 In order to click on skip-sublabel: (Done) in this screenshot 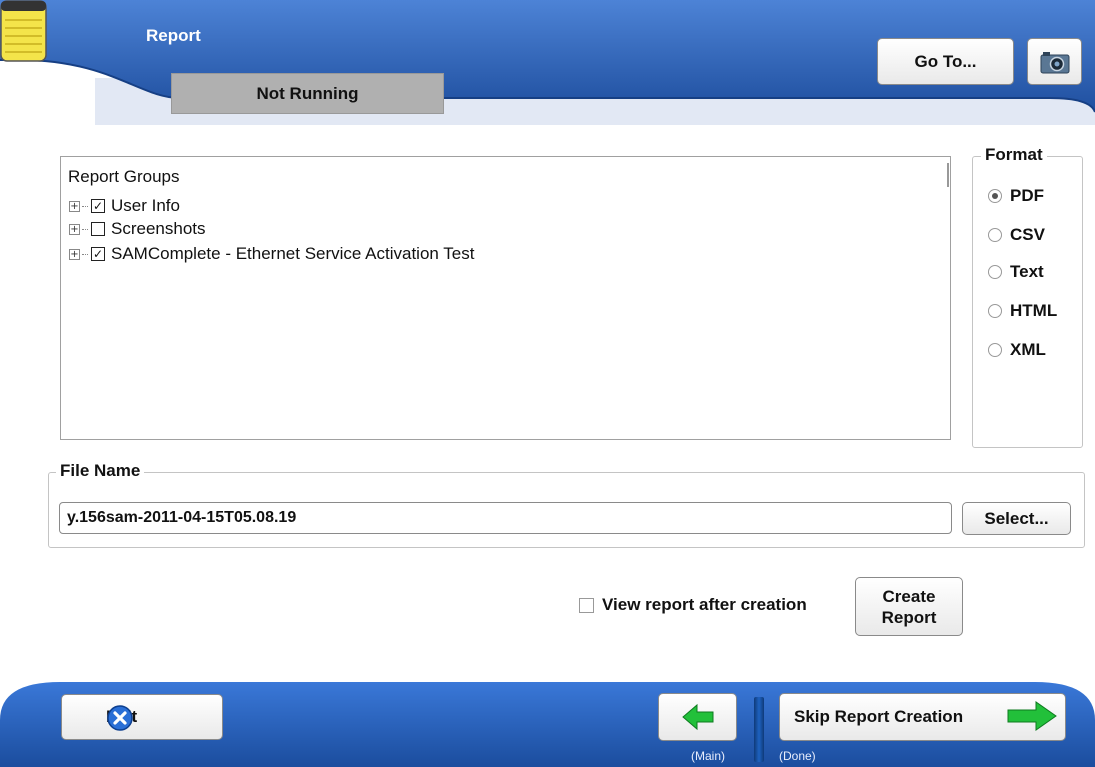, I will do `click(797, 756)`.